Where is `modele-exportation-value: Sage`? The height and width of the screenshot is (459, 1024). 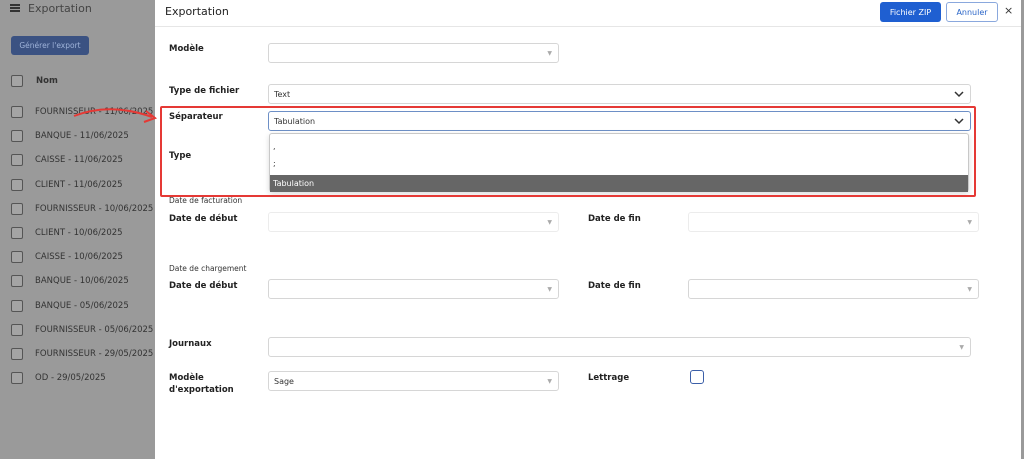 modele-exportation-value: Sage is located at coordinates (284, 381).